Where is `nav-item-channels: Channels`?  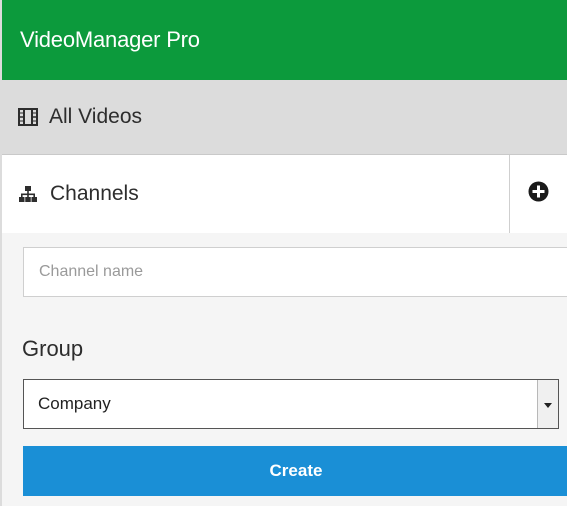 nav-item-channels: Channels is located at coordinates (255, 194).